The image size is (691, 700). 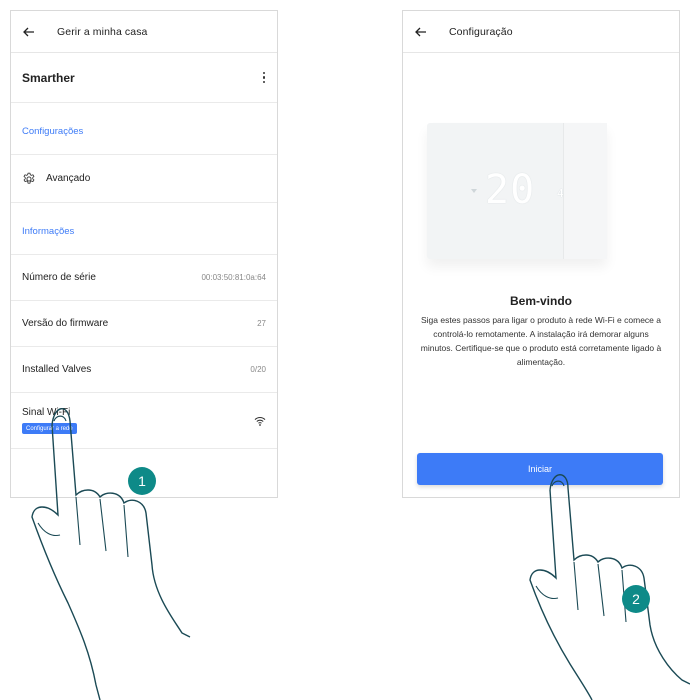 I want to click on thermostat-temperature: 20, so click(x=510, y=190).